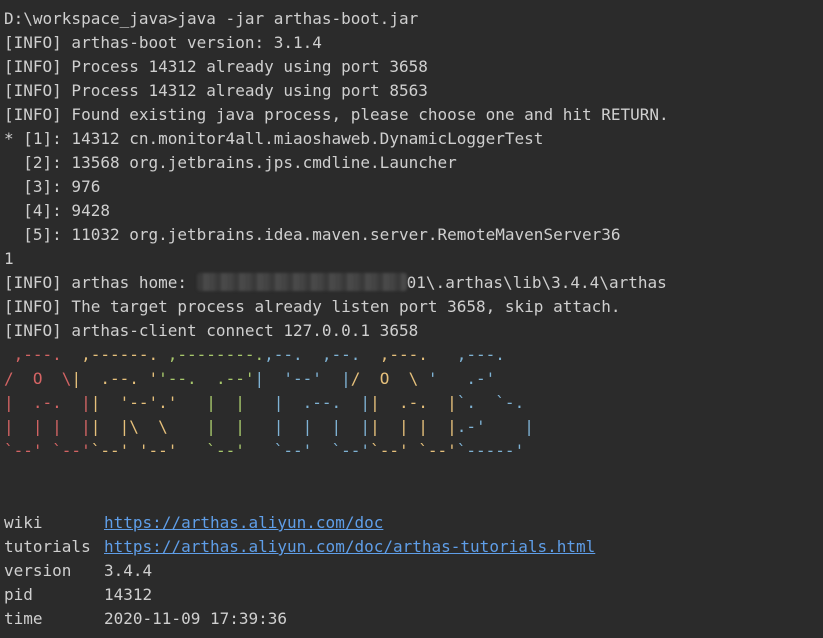 This screenshot has width=823, height=638. Describe the element at coordinates (47, 546) in the screenshot. I see `info-key: tutorials` at that location.